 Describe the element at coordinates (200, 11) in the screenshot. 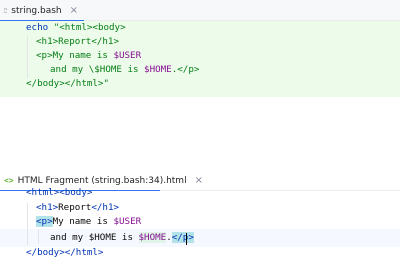

I see `editor-tab-bar: string.bash ×` at that location.